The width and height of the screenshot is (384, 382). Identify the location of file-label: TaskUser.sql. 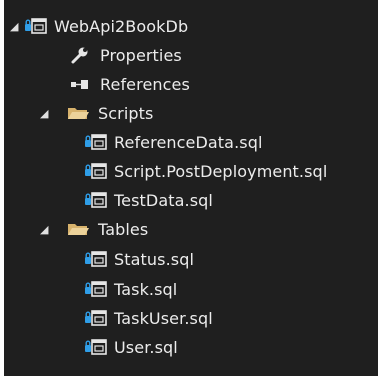
(163, 318).